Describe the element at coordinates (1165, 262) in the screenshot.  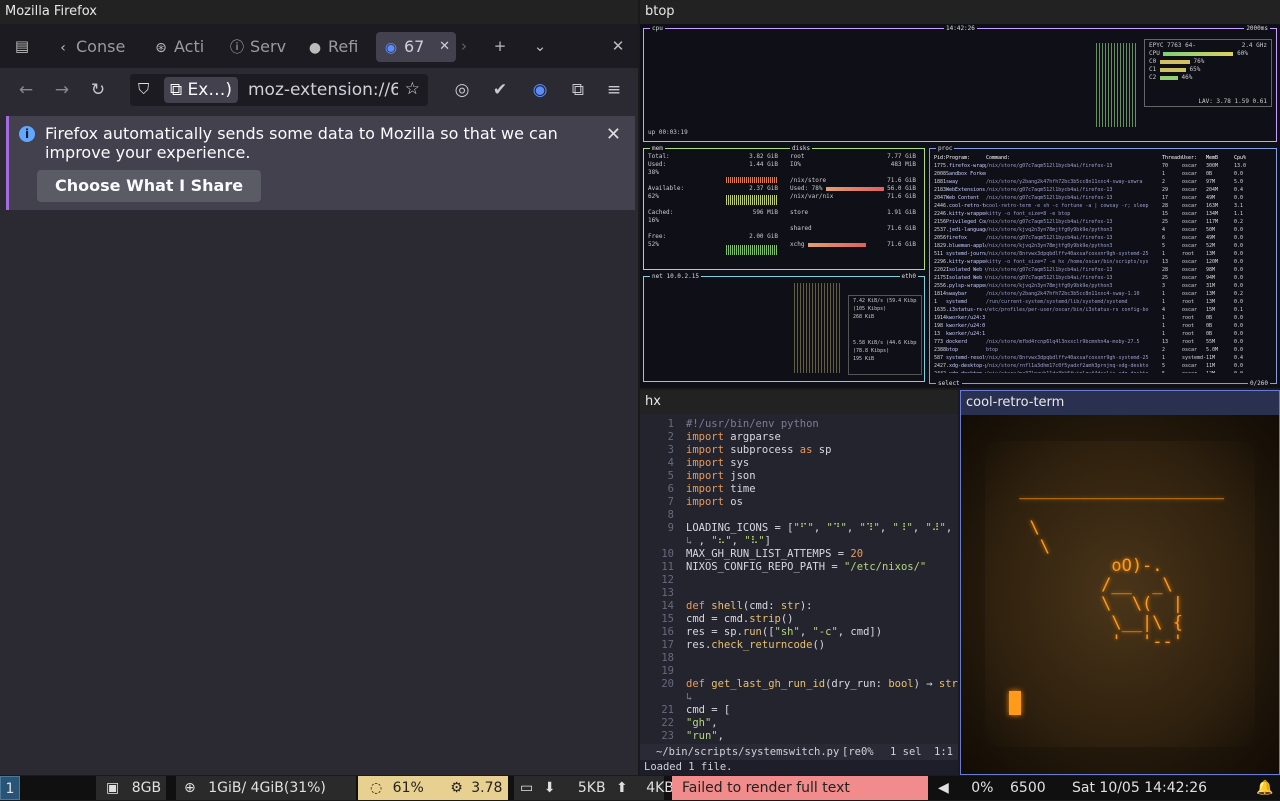
I see `proc-cell: 13` at that location.